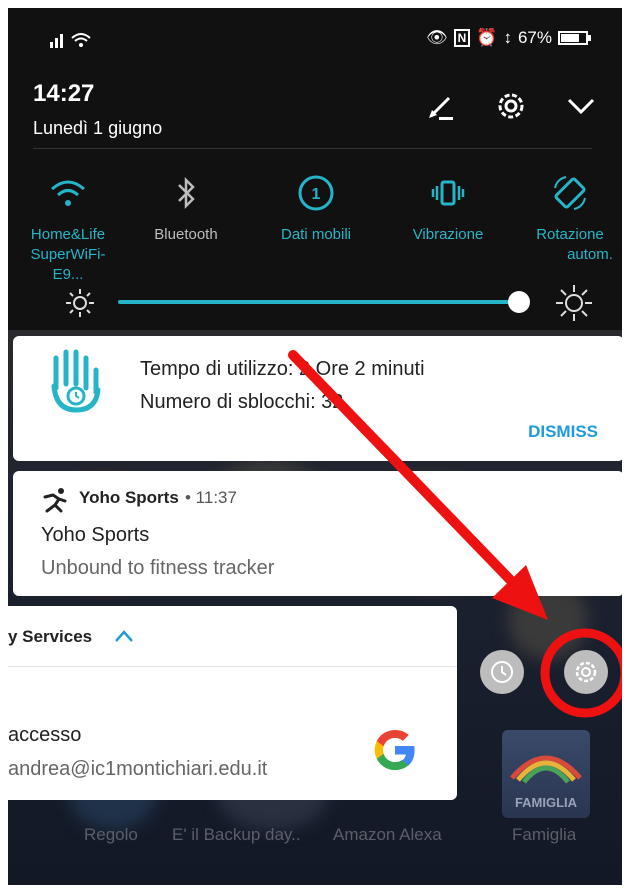  Describe the element at coordinates (45, 735) in the screenshot. I see `google-title: accesso` at that location.